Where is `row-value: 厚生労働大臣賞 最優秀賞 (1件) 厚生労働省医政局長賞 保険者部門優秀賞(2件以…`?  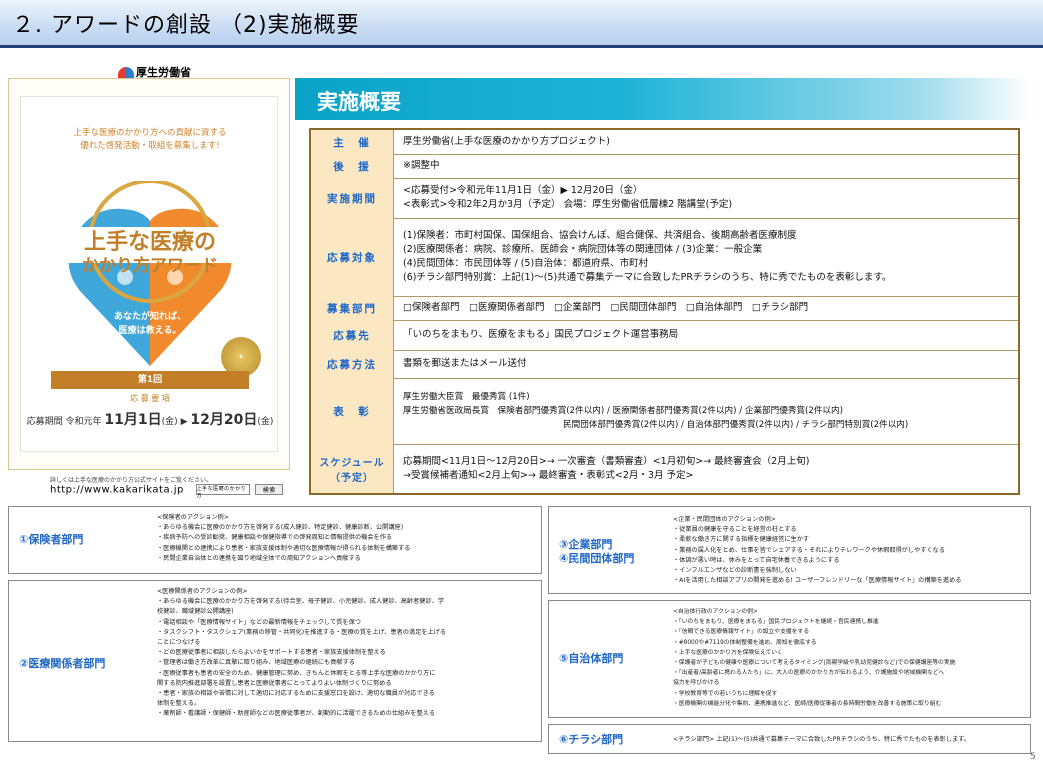
row-value: 厚生労働大臣賞 最優秀賞 (1件) 厚生労働省医政局長賞 保険者部門優秀賞(2件以… is located at coordinates (656, 411).